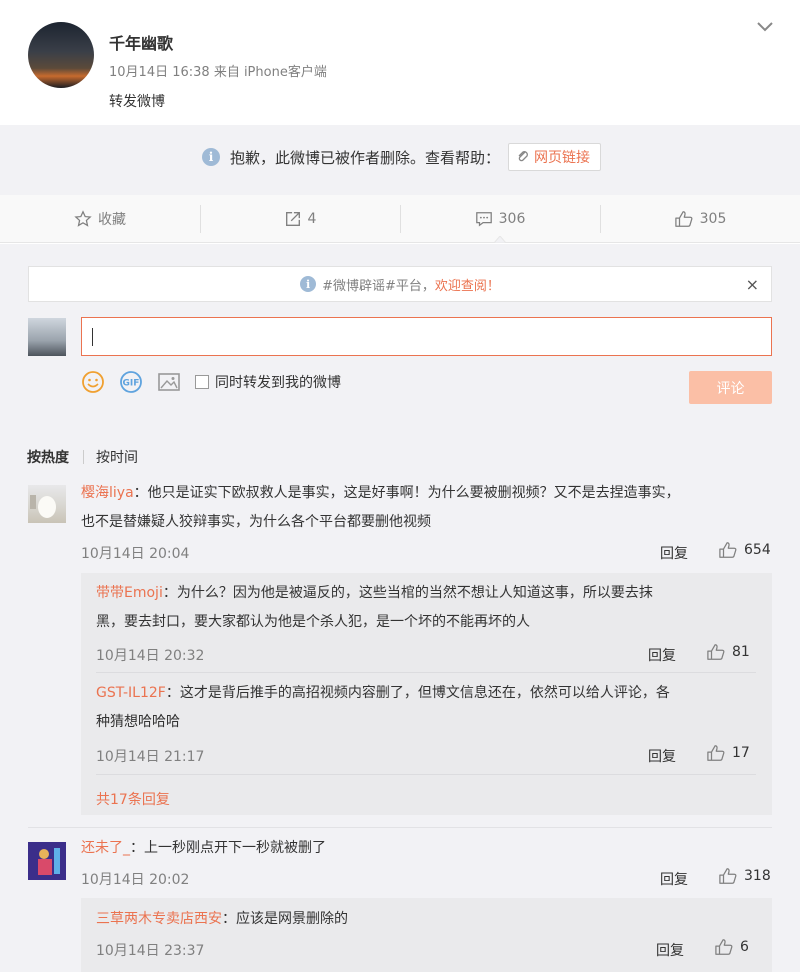 The image size is (800, 972). I want to click on reply-body: 三草两木专卖店西安：应该是网景删除的, so click(222, 919).